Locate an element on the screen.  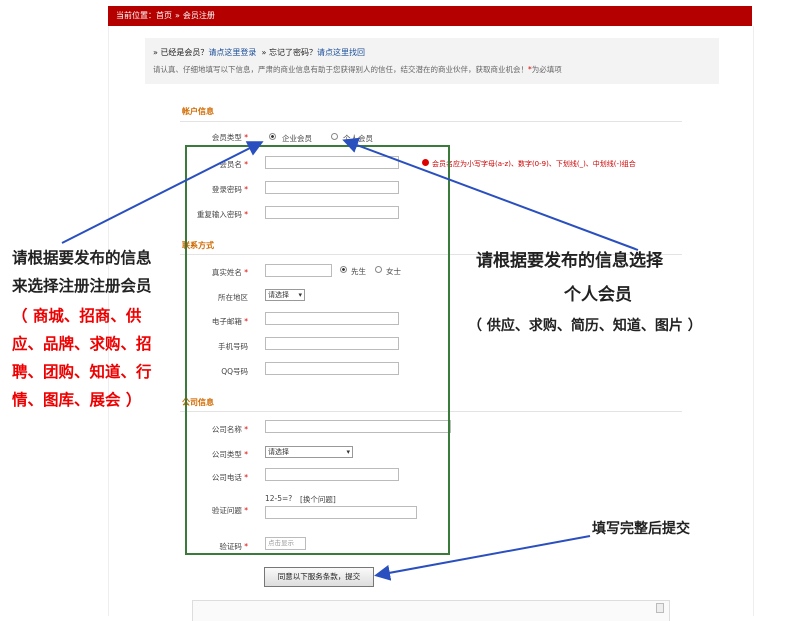
arrow-to-personal is located at coordinates (490, 194).